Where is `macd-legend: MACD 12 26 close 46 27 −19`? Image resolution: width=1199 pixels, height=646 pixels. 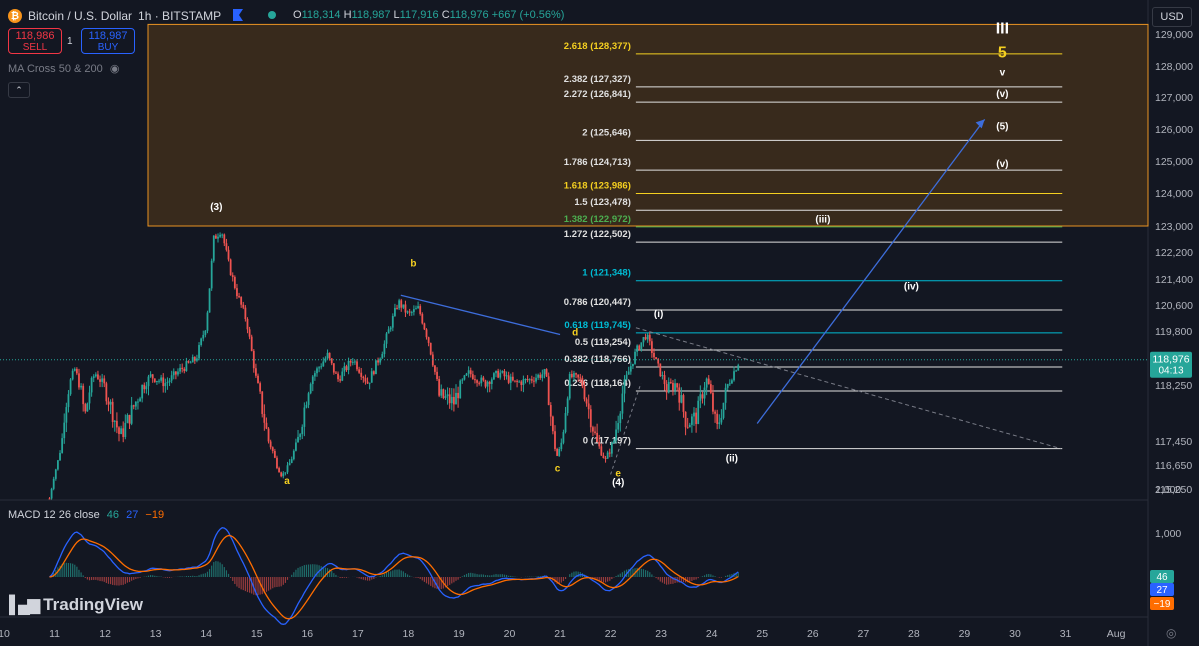
macd-legend: MACD 12 26 close 46 27 −19 is located at coordinates (86, 515).